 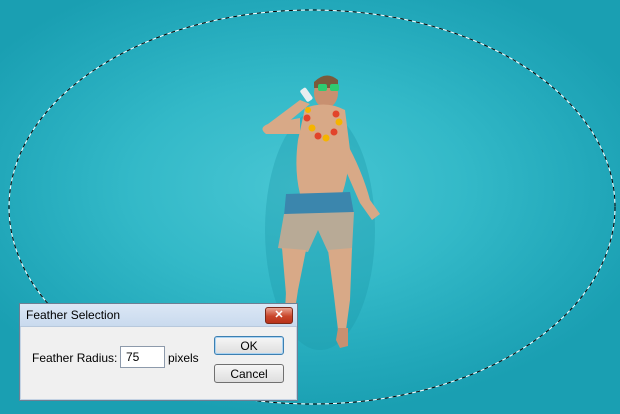 What do you see at coordinates (183, 358) in the screenshot?
I see `unit-label: pixels` at bounding box center [183, 358].